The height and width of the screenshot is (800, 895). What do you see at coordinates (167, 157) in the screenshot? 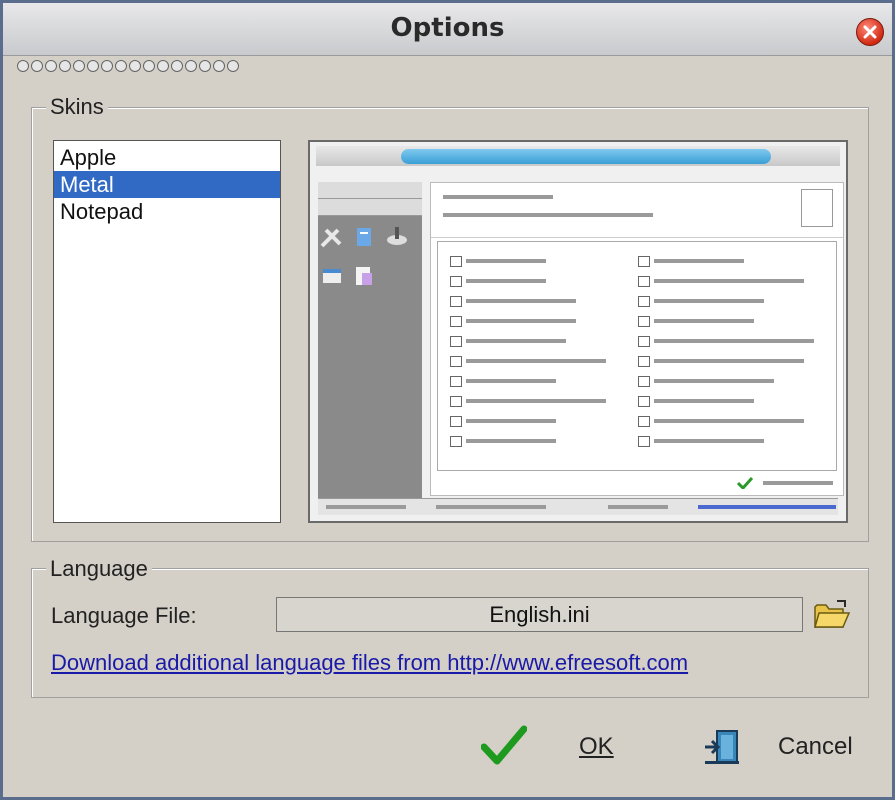
I see `skin-item-apple: Apple` at bounding box center [167, 157].